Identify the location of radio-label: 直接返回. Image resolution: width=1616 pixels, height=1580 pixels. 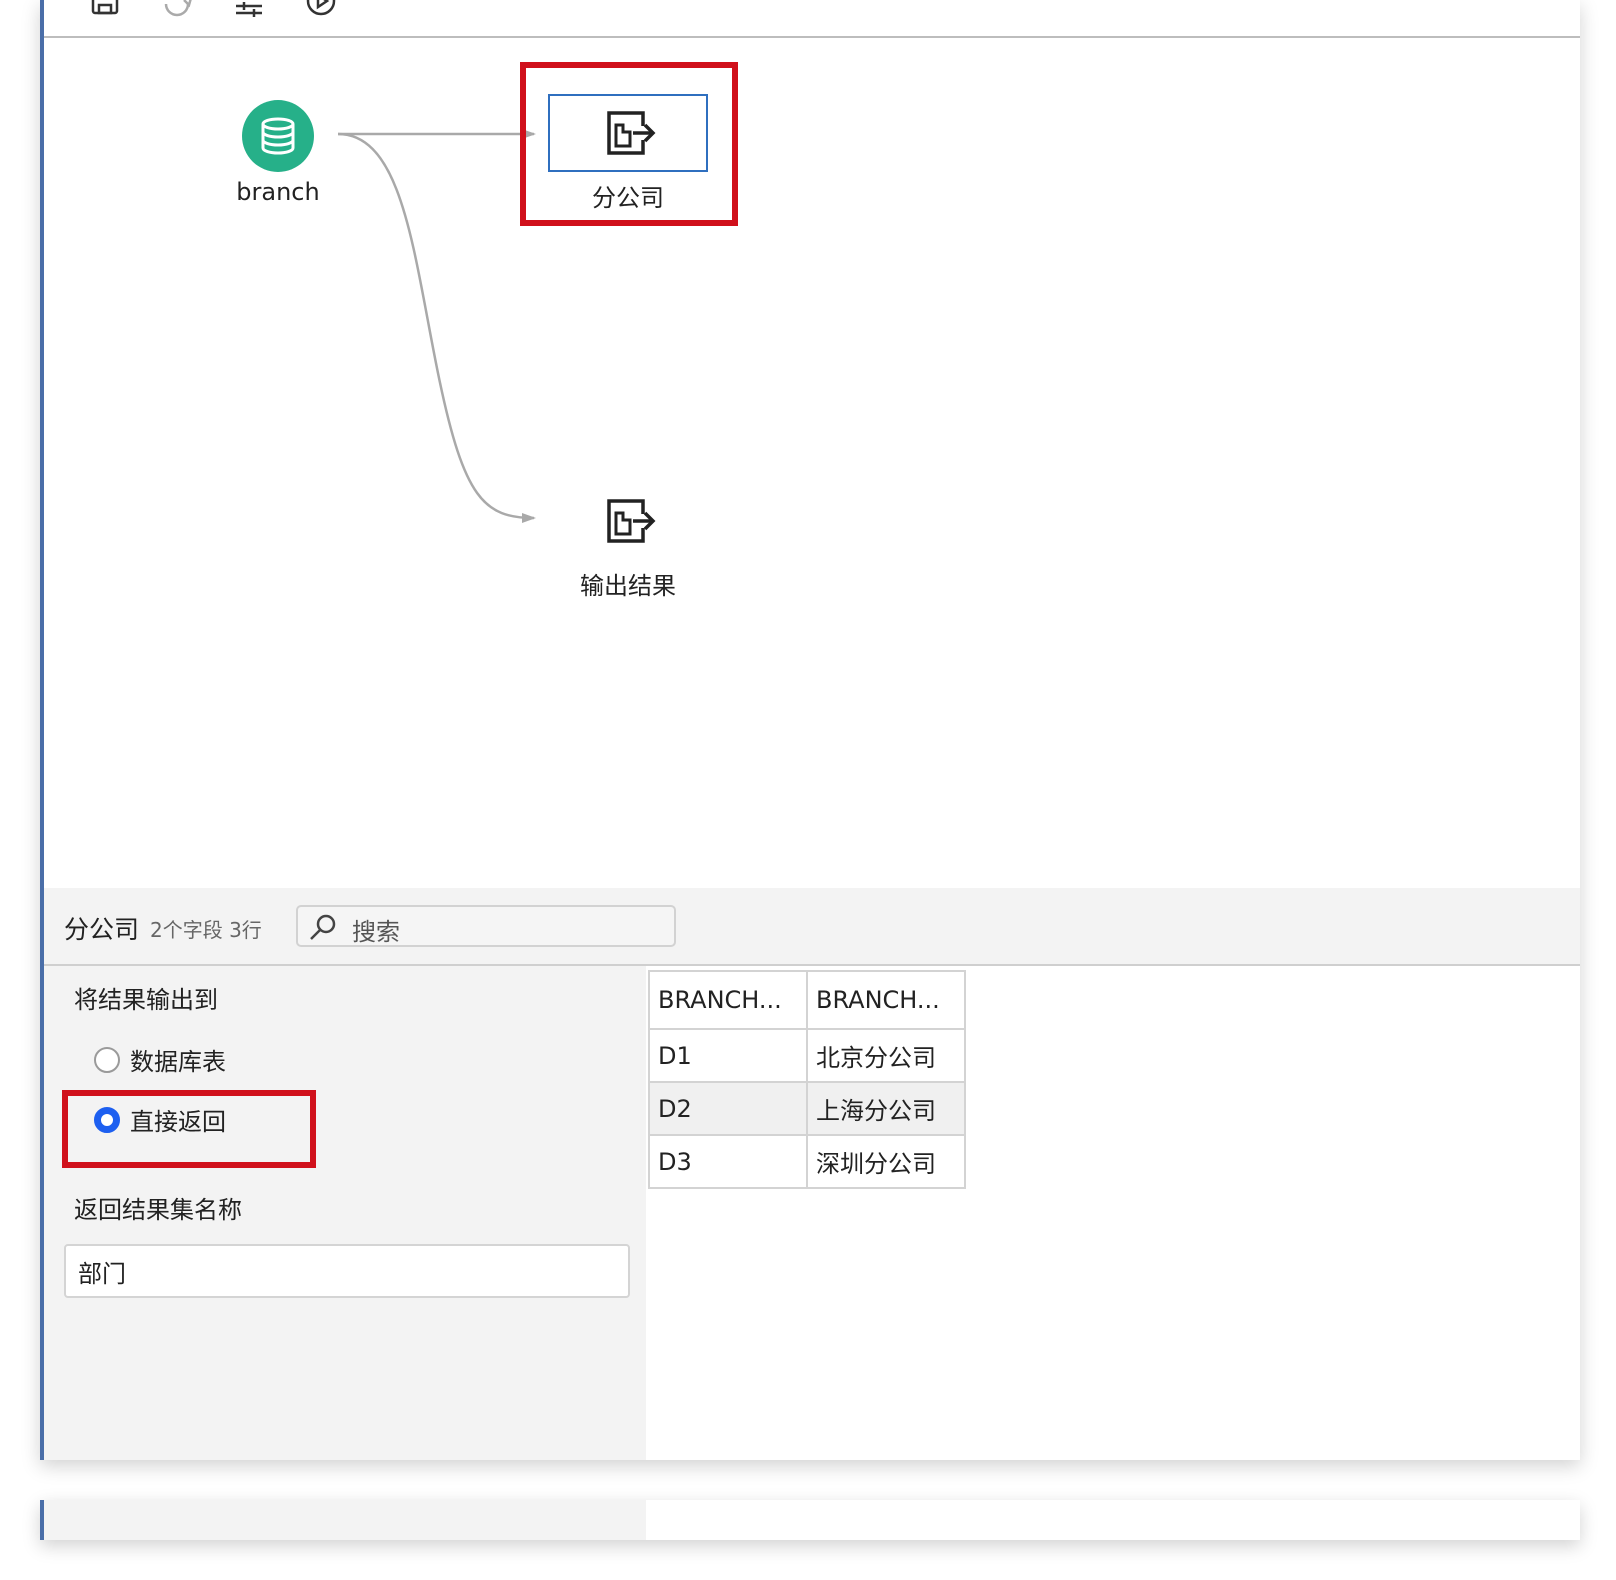
(178, 1122).